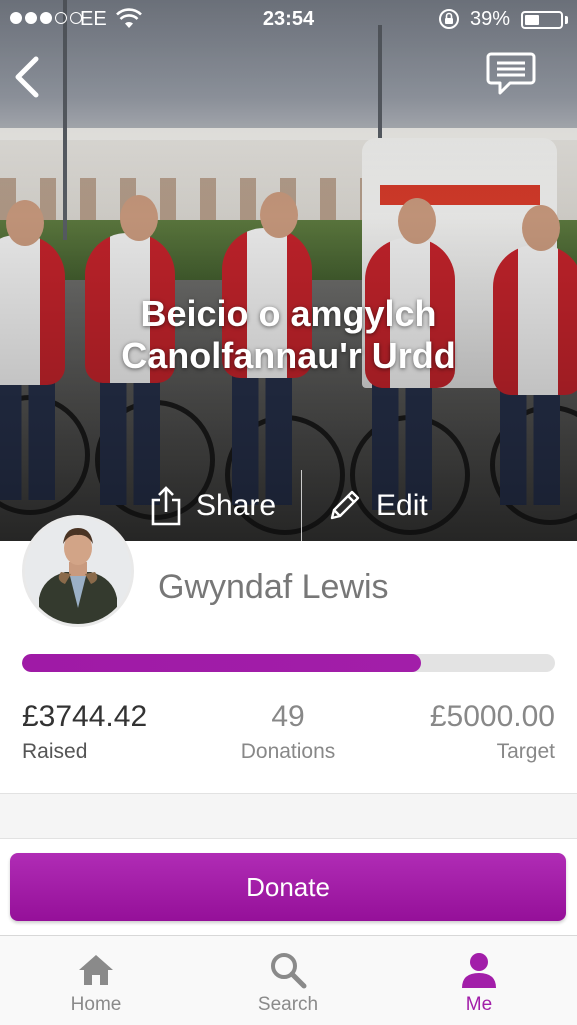  I want to click on donations-stat: 49 Donations, so click(288, 732).